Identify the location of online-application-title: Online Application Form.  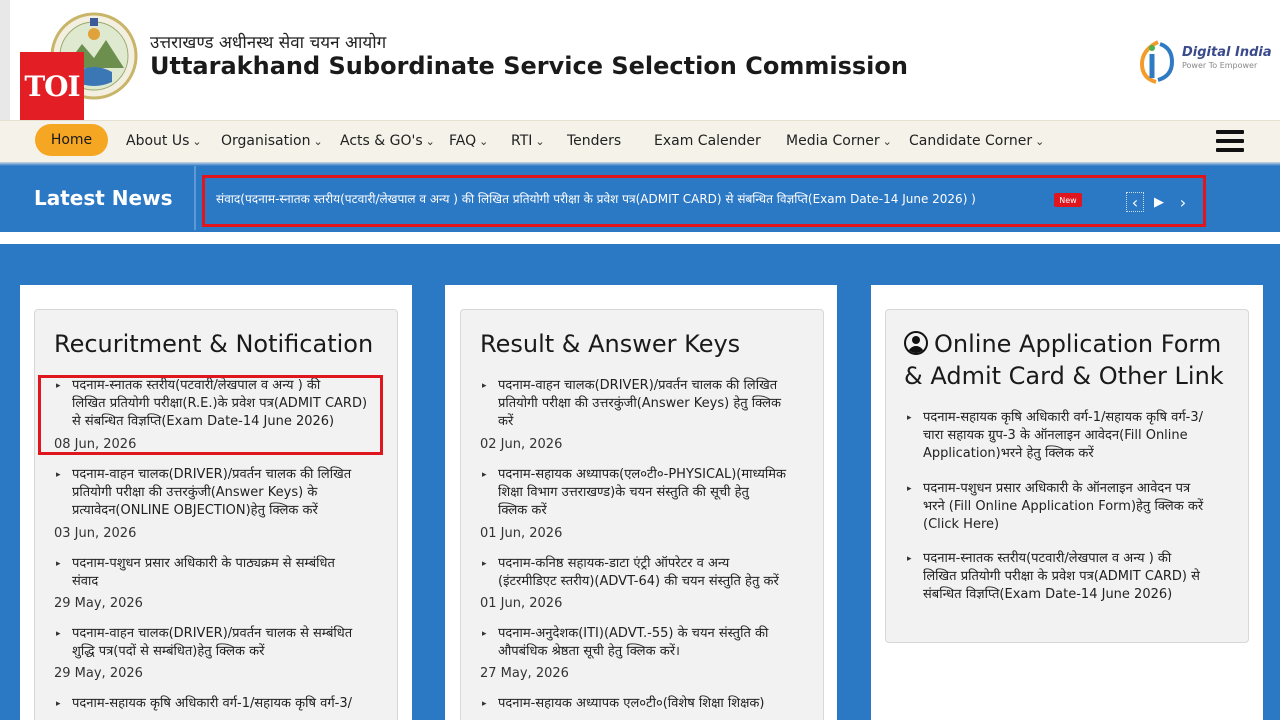
(1062, 344).